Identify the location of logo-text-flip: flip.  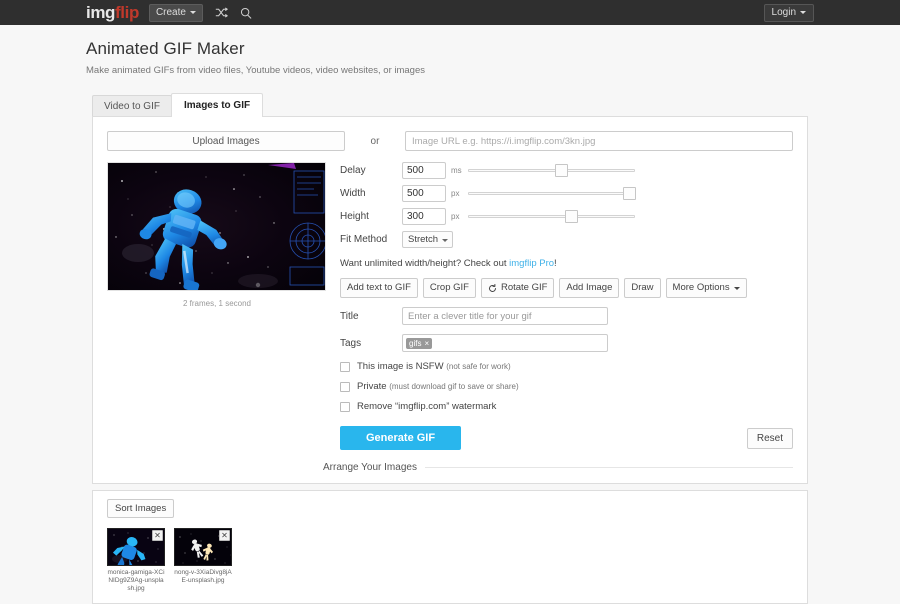
(127, 12).